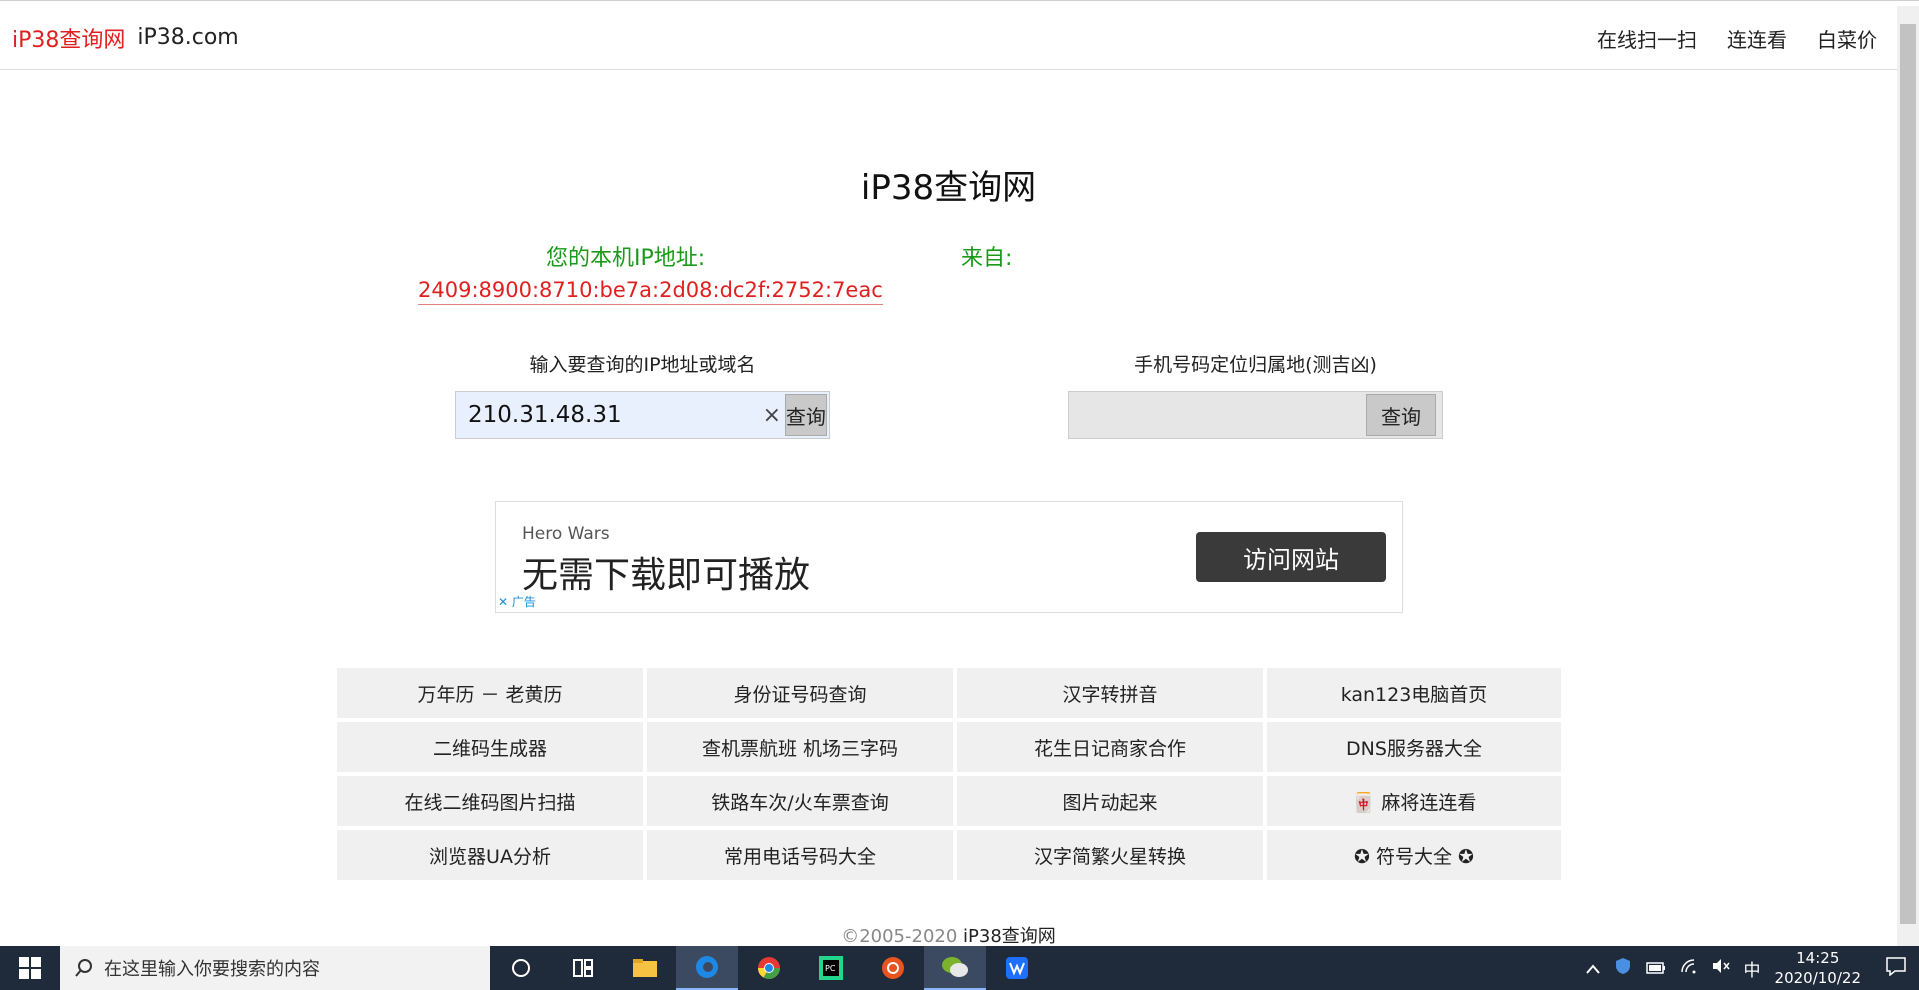 Image resolution: width=1919 pixels, height=990 pixels. Describe the element at coordinates (1689, 968) in the screenshot. I see `wifi-icon` at that location.